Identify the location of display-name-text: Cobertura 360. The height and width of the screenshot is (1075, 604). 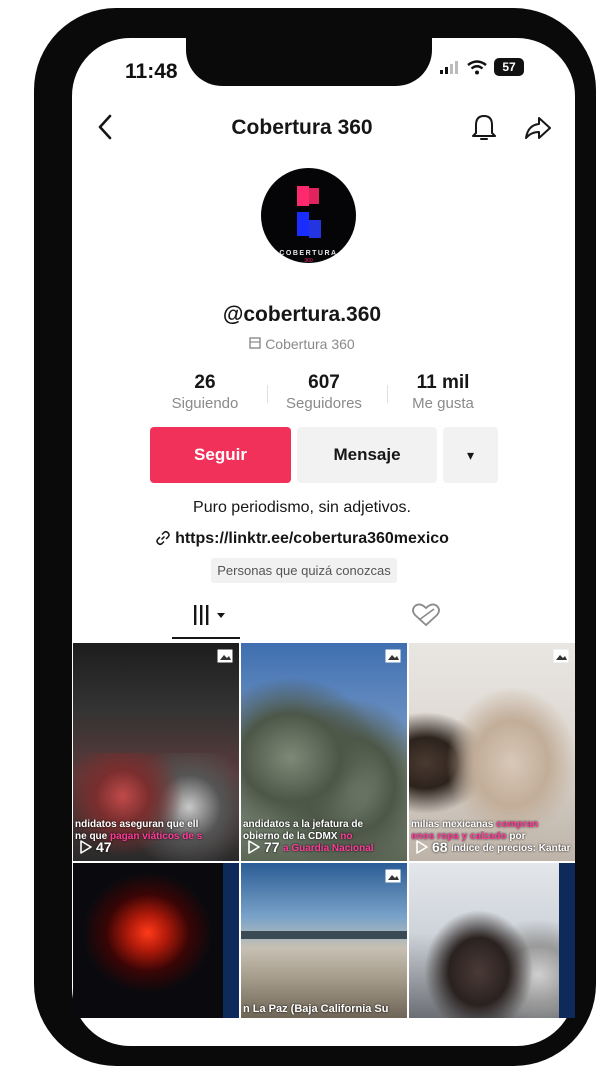
(310, 344).